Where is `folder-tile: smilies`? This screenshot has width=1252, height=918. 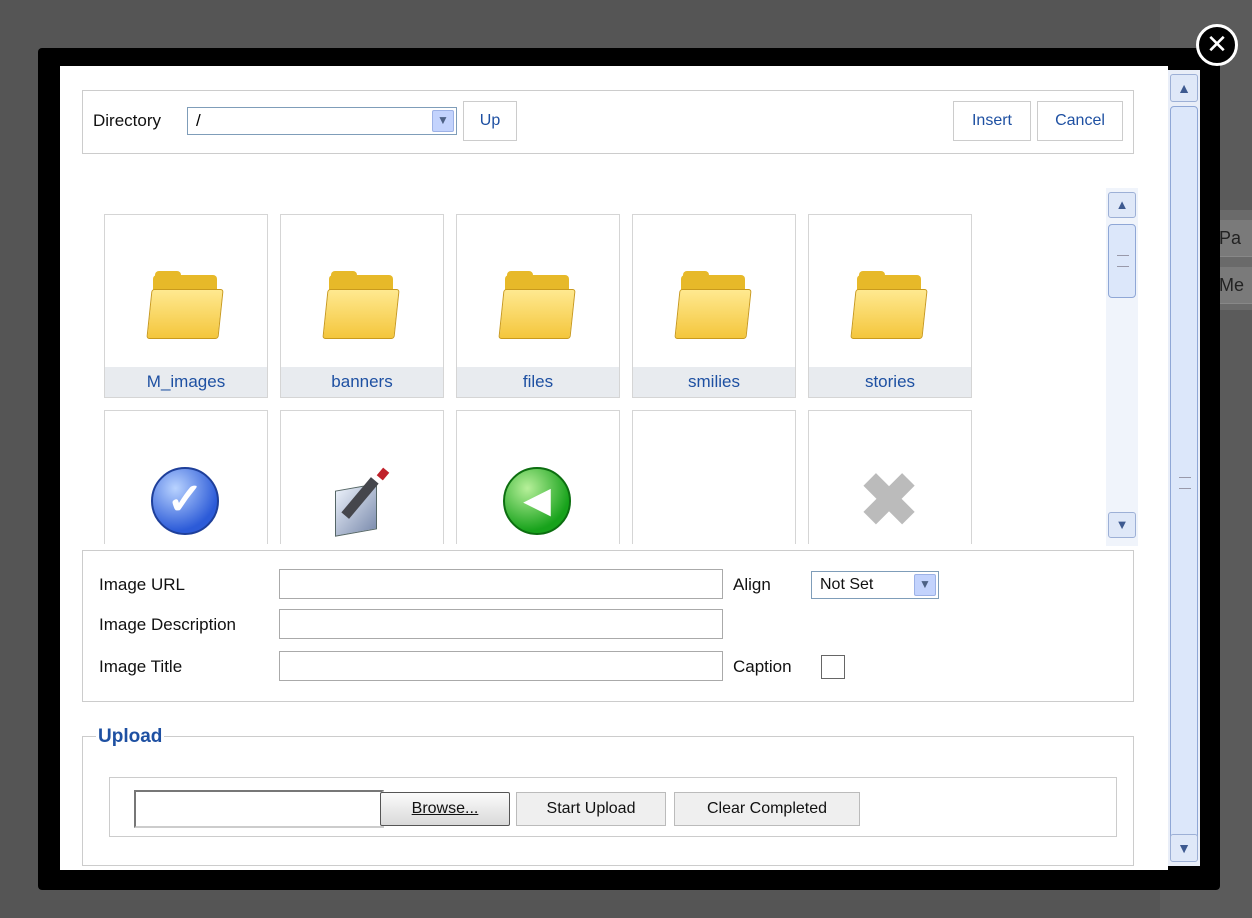
folder-tile: smilies is located at coordinates (714, 306).